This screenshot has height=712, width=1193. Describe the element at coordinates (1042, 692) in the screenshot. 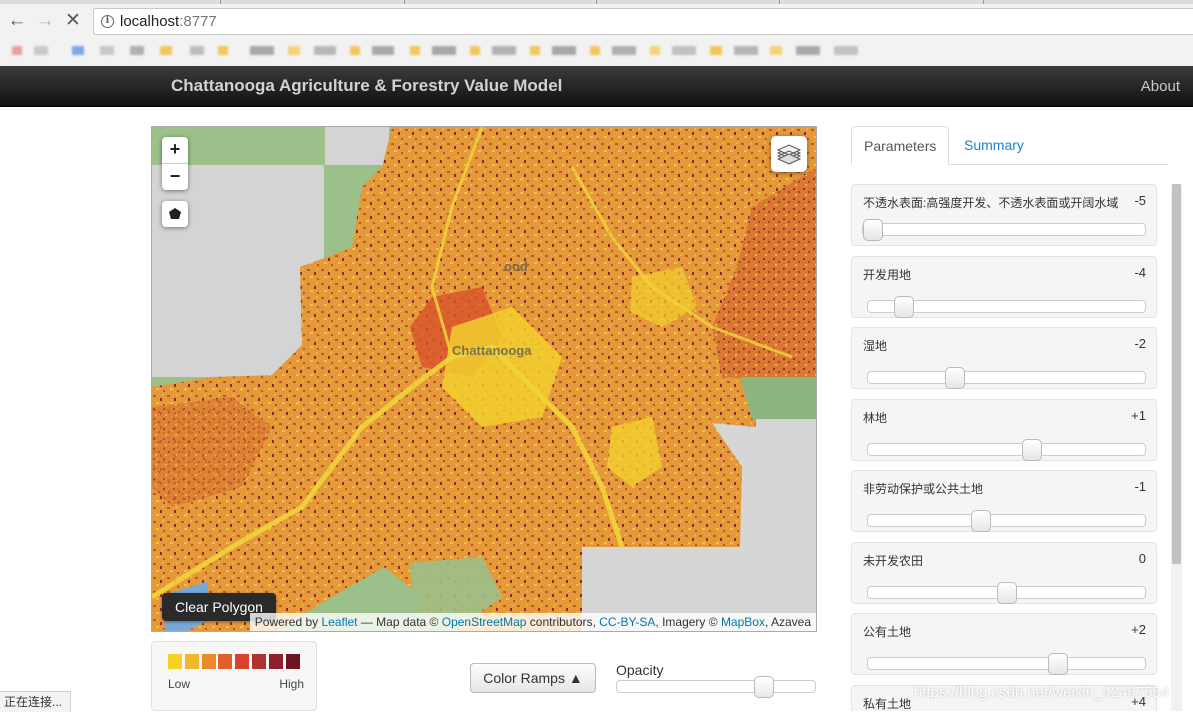

I see `watermark-text: https://blog.csdn.net/weixin_42467554` at that location.